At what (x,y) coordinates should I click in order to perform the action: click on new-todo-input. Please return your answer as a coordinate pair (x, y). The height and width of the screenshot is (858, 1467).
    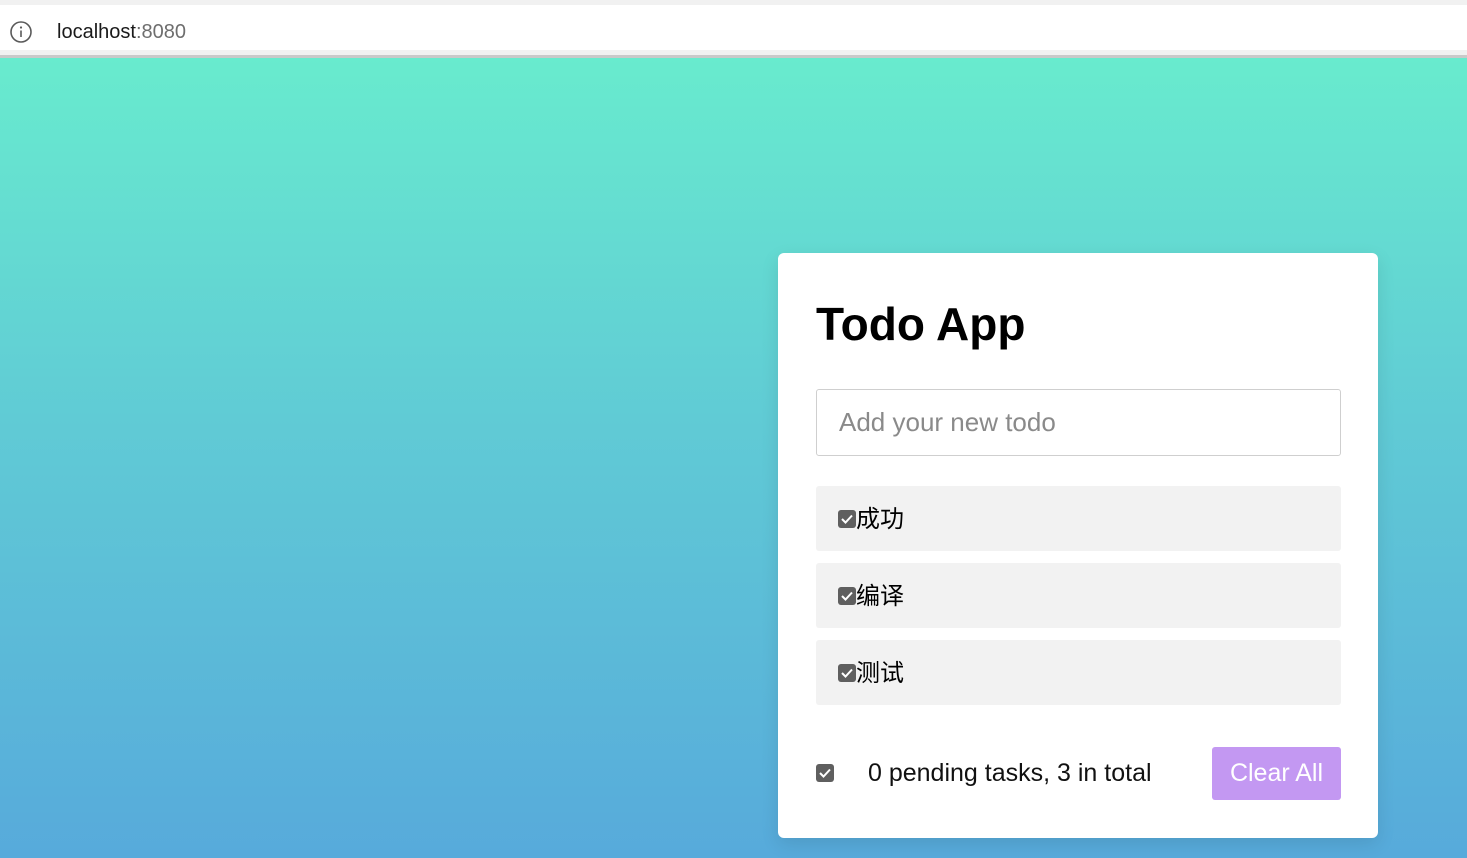
    Looking at the image, I should click on (1078, 422).